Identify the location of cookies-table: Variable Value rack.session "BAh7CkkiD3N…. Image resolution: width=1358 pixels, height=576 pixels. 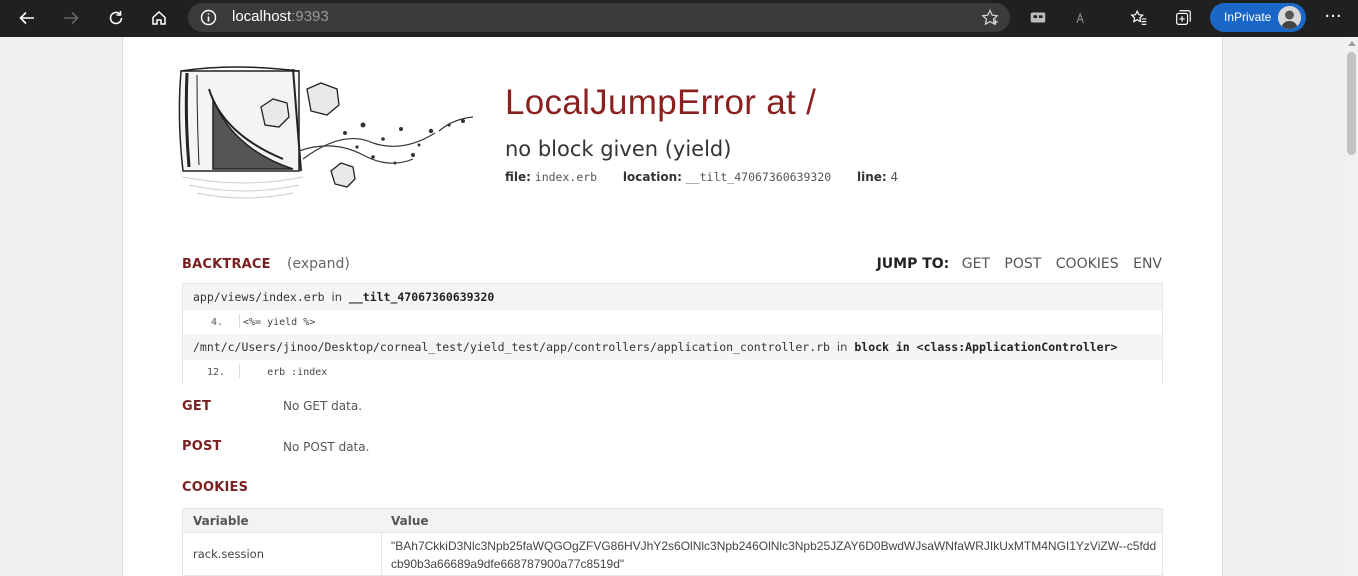
(672, 542).